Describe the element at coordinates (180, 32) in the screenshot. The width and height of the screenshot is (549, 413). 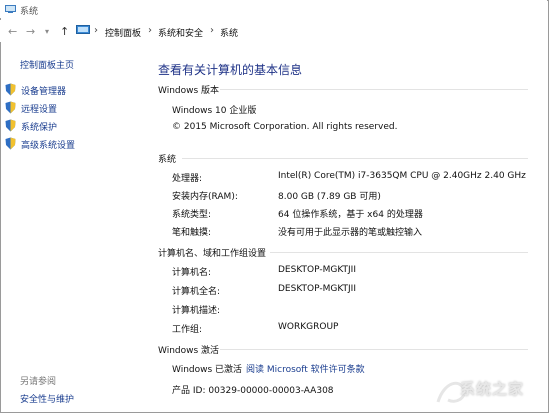
I see `breadcrumb-system-security: 系统和安全` at that location.